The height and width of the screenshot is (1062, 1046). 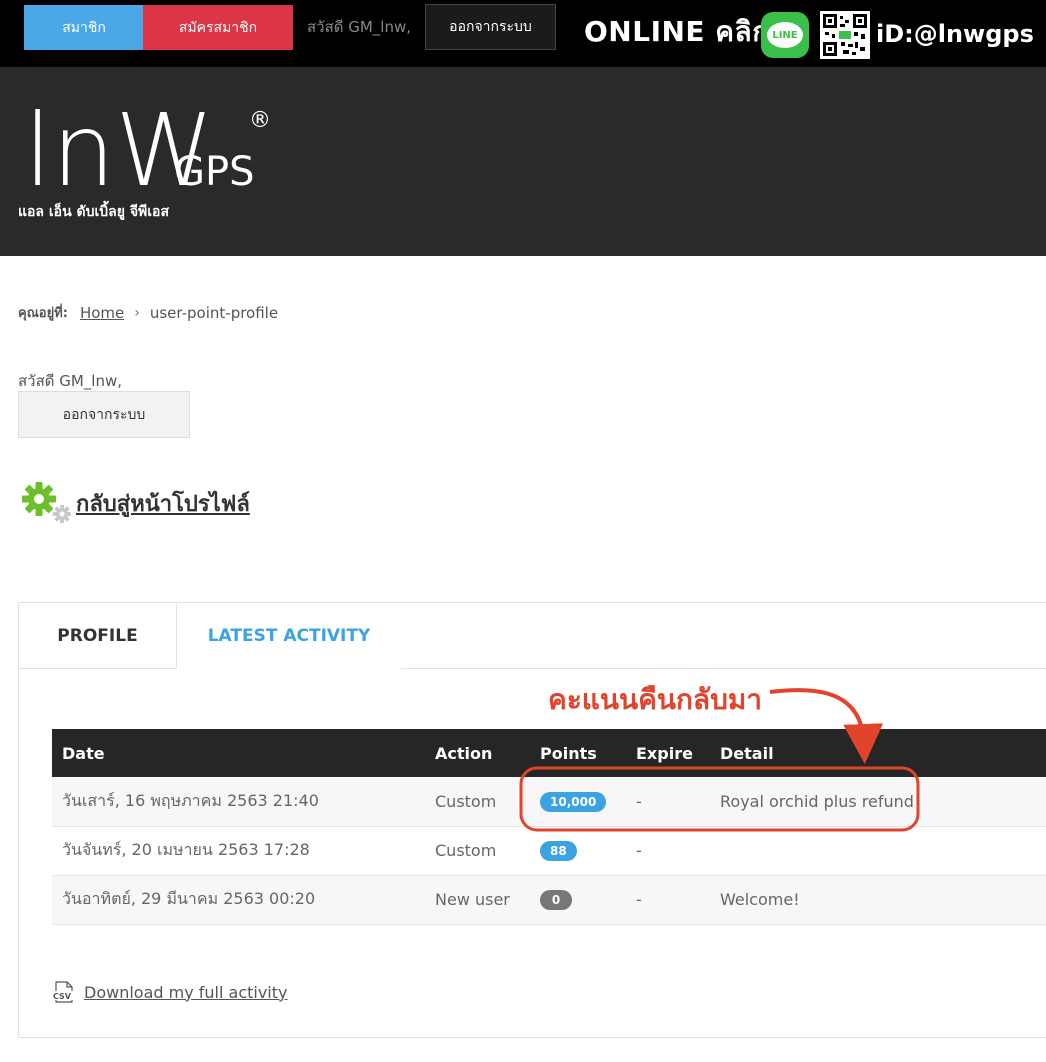 I want to click on cell-points: 0, so click(x=578, y=900).